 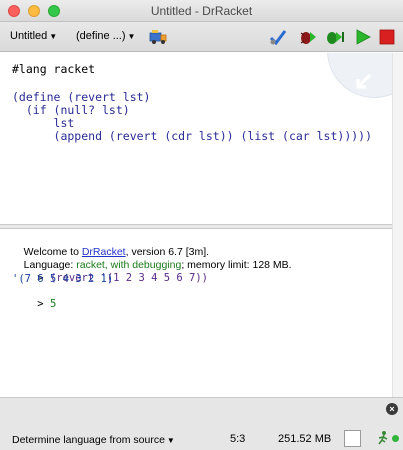 I want to click on running-person-icon, so click(x=383, y=438).